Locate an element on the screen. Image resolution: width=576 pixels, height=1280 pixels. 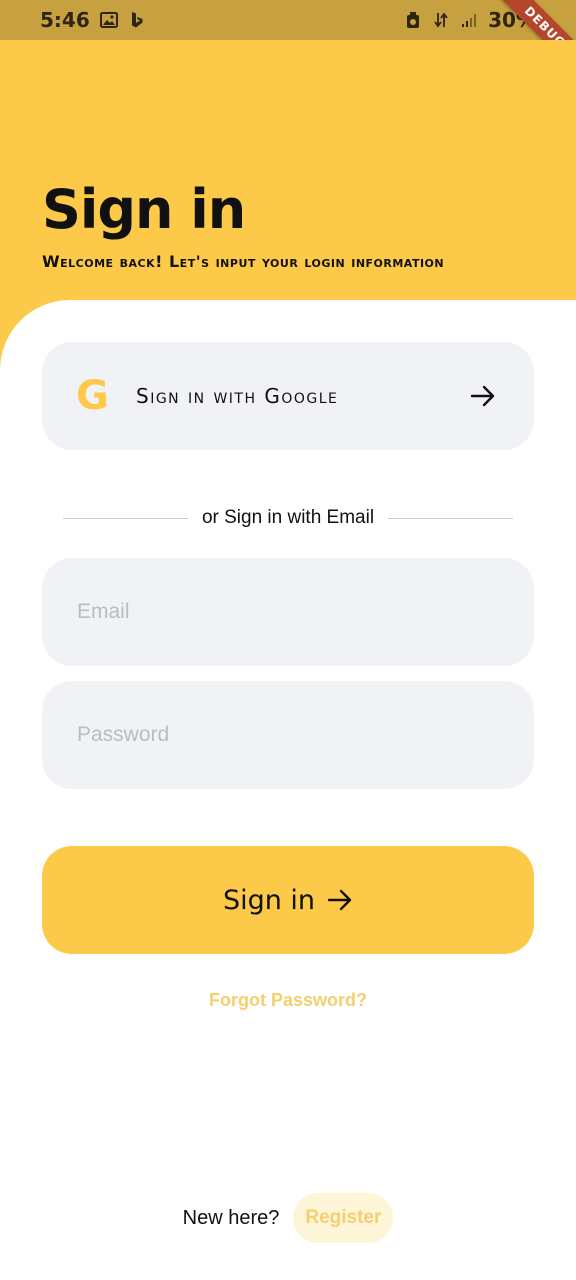
page-title: Sign in is located at coordinates (144, 209).